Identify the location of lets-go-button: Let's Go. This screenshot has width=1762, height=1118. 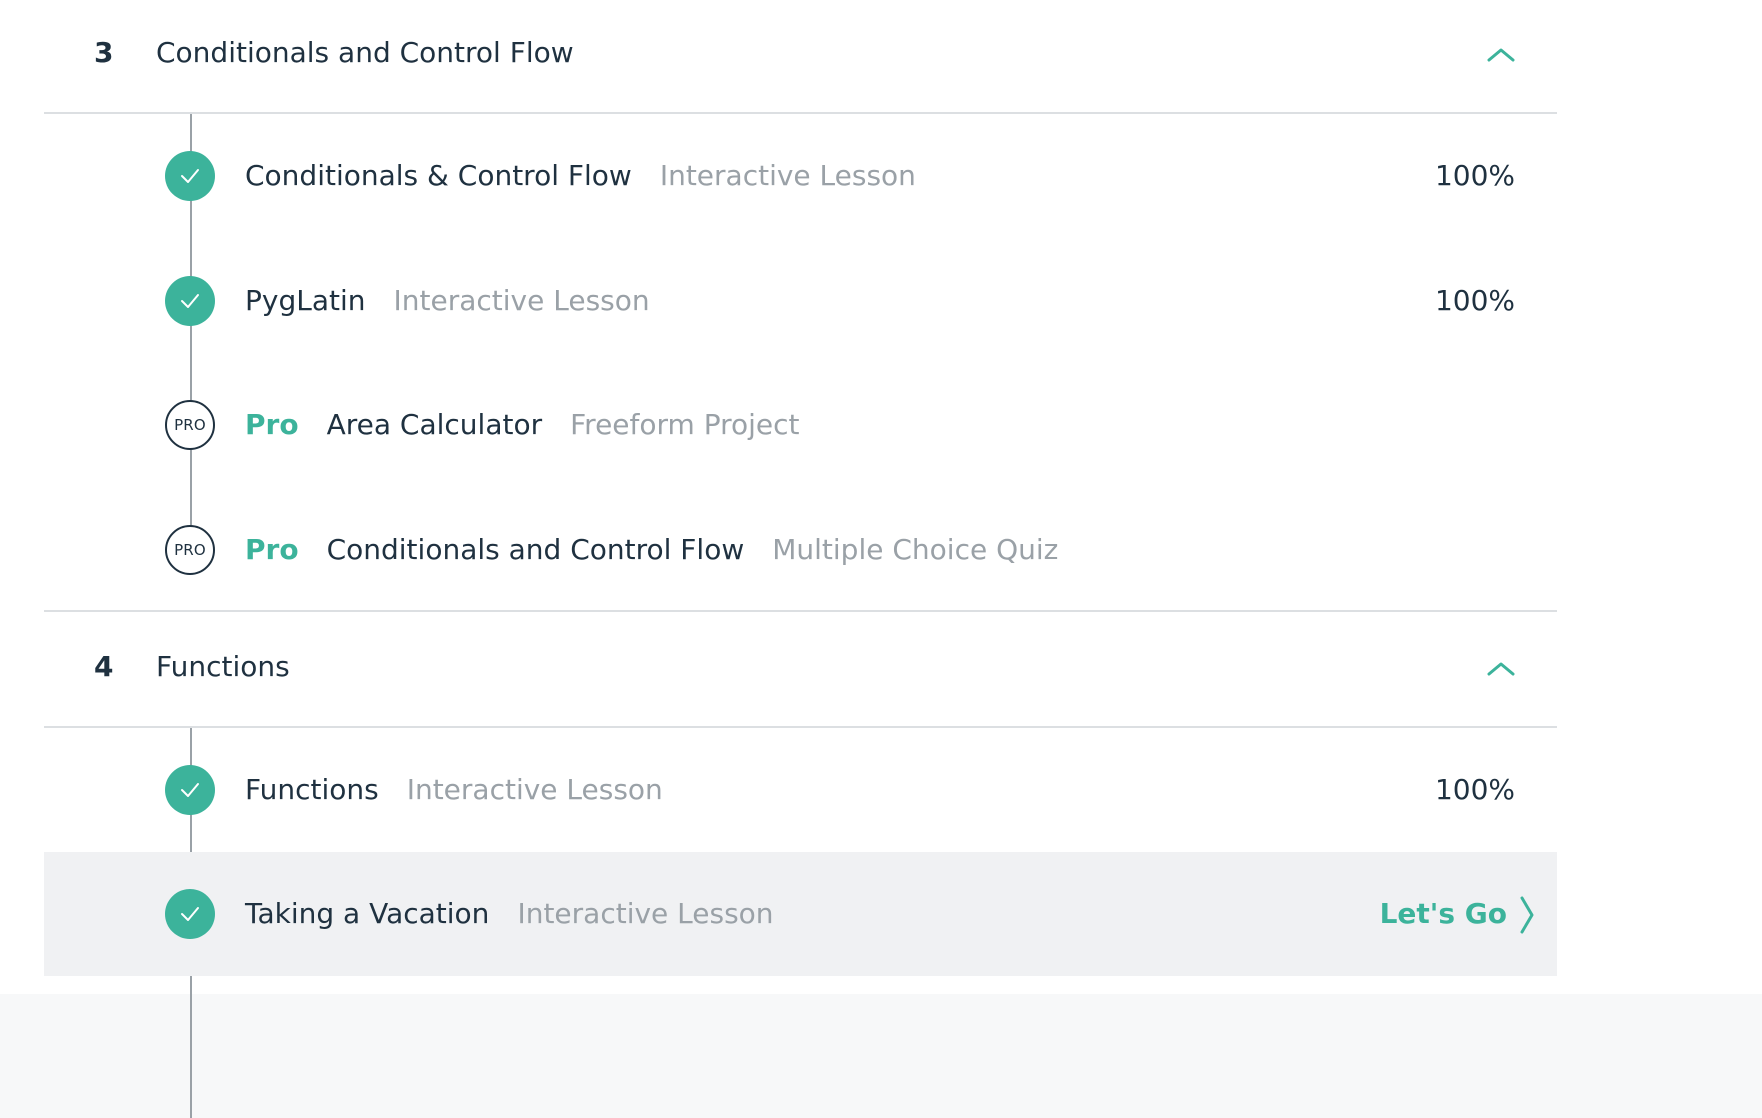
(1457, 914).